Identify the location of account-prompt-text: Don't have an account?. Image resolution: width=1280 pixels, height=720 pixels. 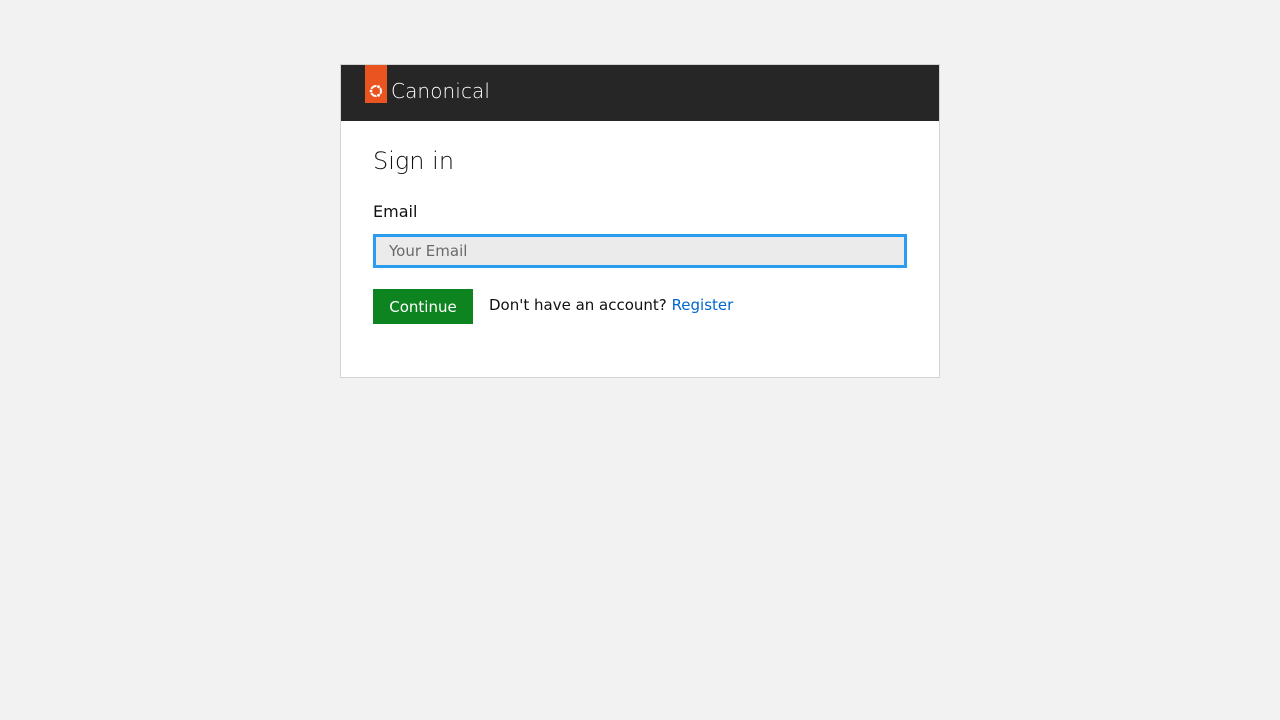
(578, 305).